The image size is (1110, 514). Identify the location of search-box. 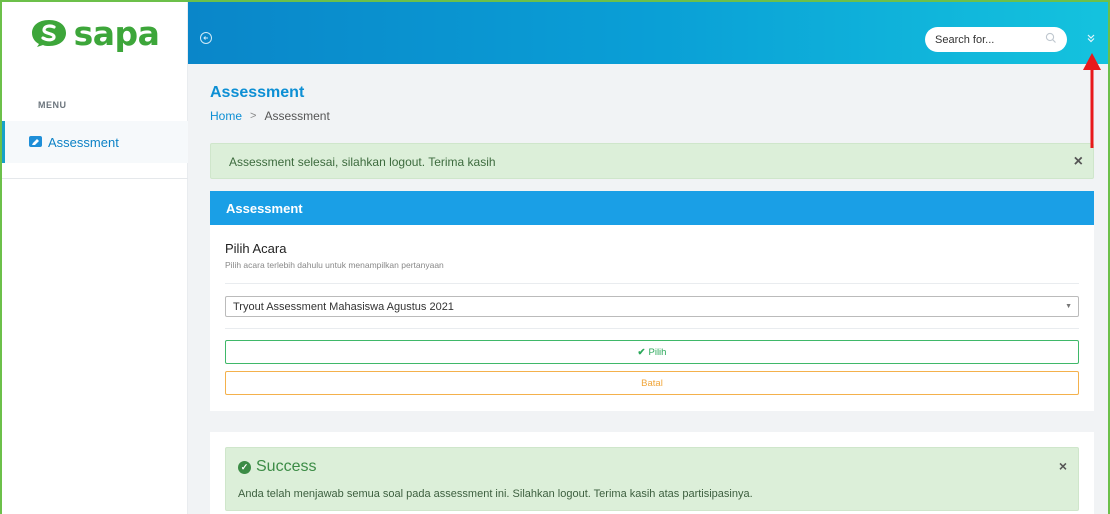
(996, 39).